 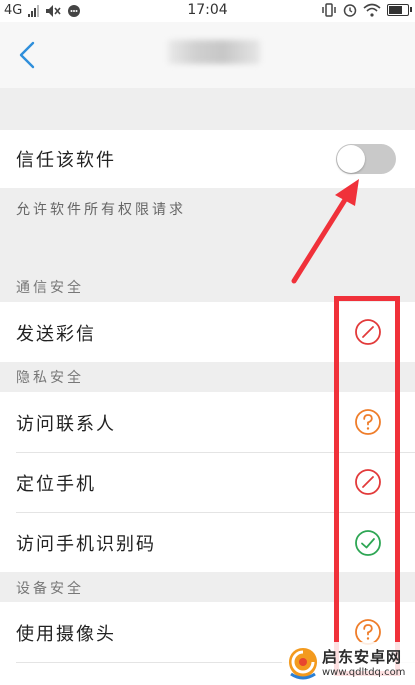 What do you see at coordinates (66, 424) in the screenshot?
I see `permission-label: 访问联系人` at bounding box center [66, 424].